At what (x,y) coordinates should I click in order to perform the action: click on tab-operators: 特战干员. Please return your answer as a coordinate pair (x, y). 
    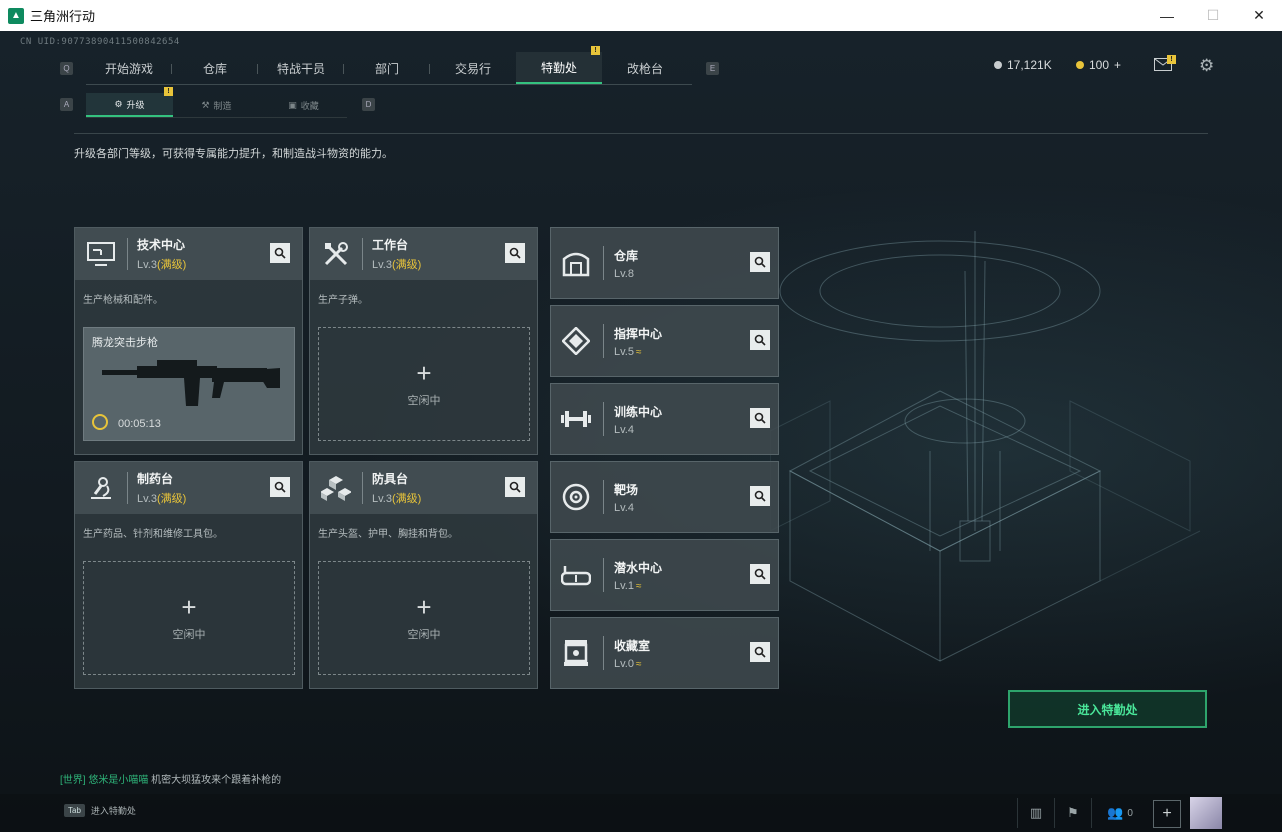
    Looking at the image, I should click on (301, 68).